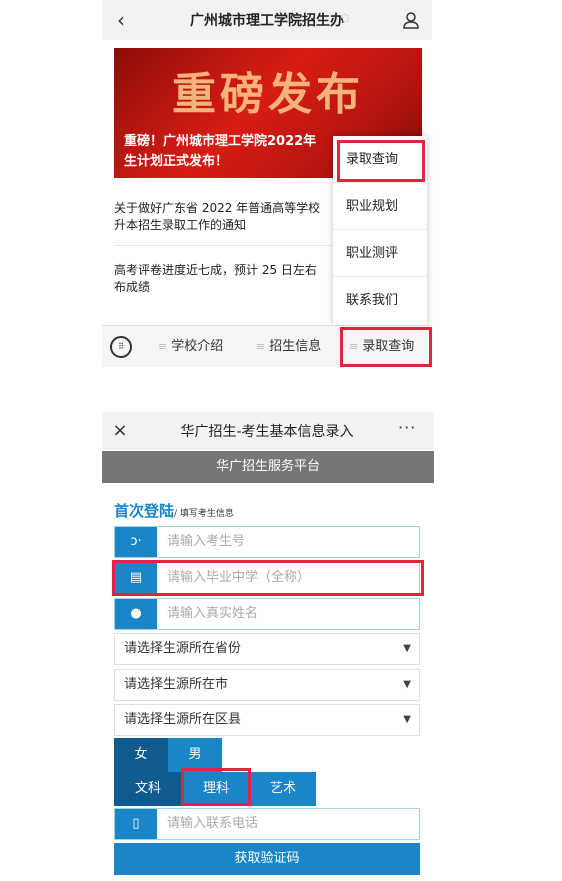  What do you see at coordinates (136, 578) in the screenshot?
I see `school-icon: ▤` at bounding box center [136, 578].